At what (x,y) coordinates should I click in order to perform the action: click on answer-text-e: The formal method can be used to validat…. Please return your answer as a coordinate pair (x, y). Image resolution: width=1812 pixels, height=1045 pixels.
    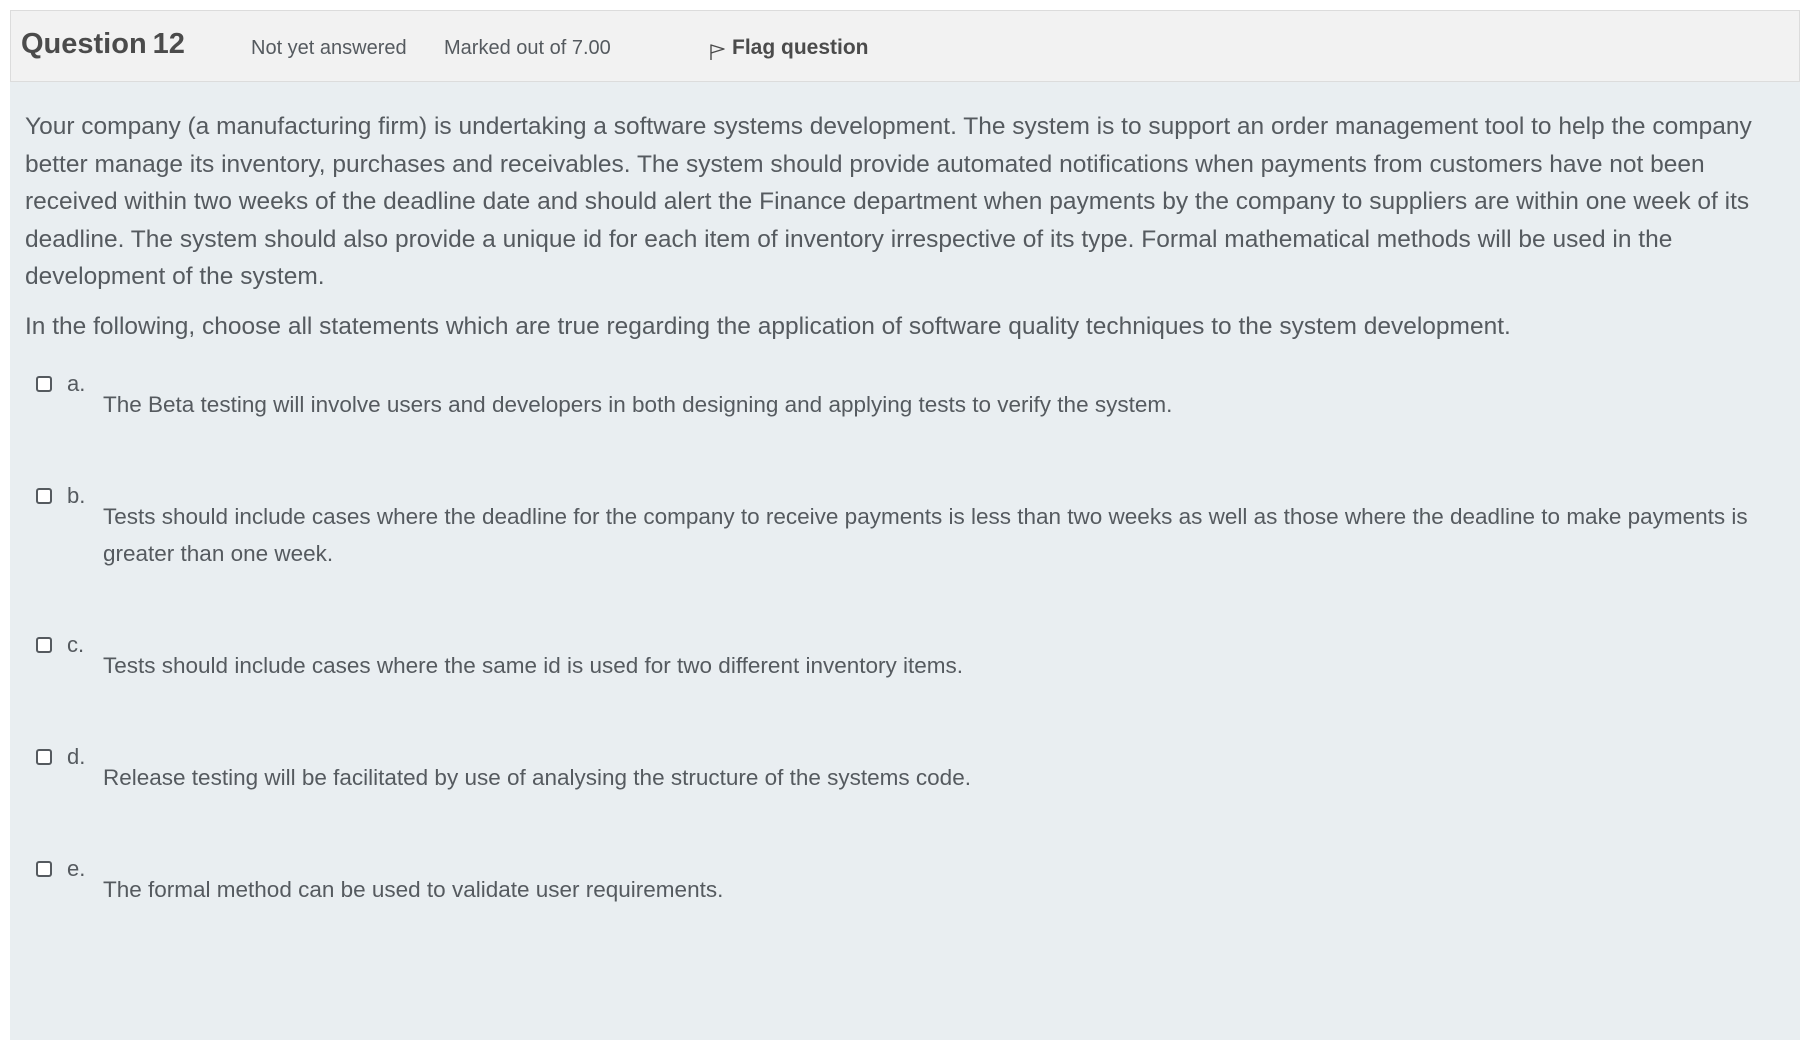
    Looking at the image, I should click on (948, 889).